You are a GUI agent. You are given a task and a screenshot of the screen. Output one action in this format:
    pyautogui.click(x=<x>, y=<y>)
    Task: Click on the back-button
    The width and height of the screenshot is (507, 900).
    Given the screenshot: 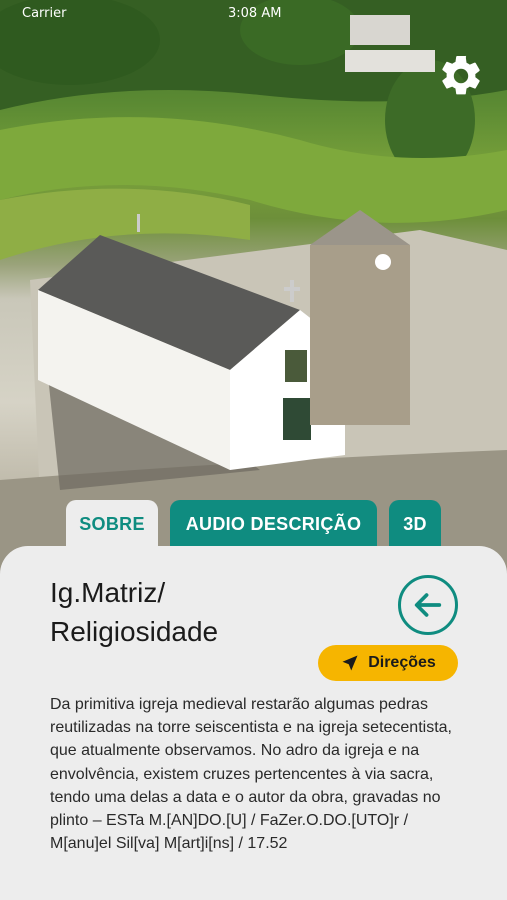 What is the action you would take?
    pyautogui.click(x=428, y=605)
    